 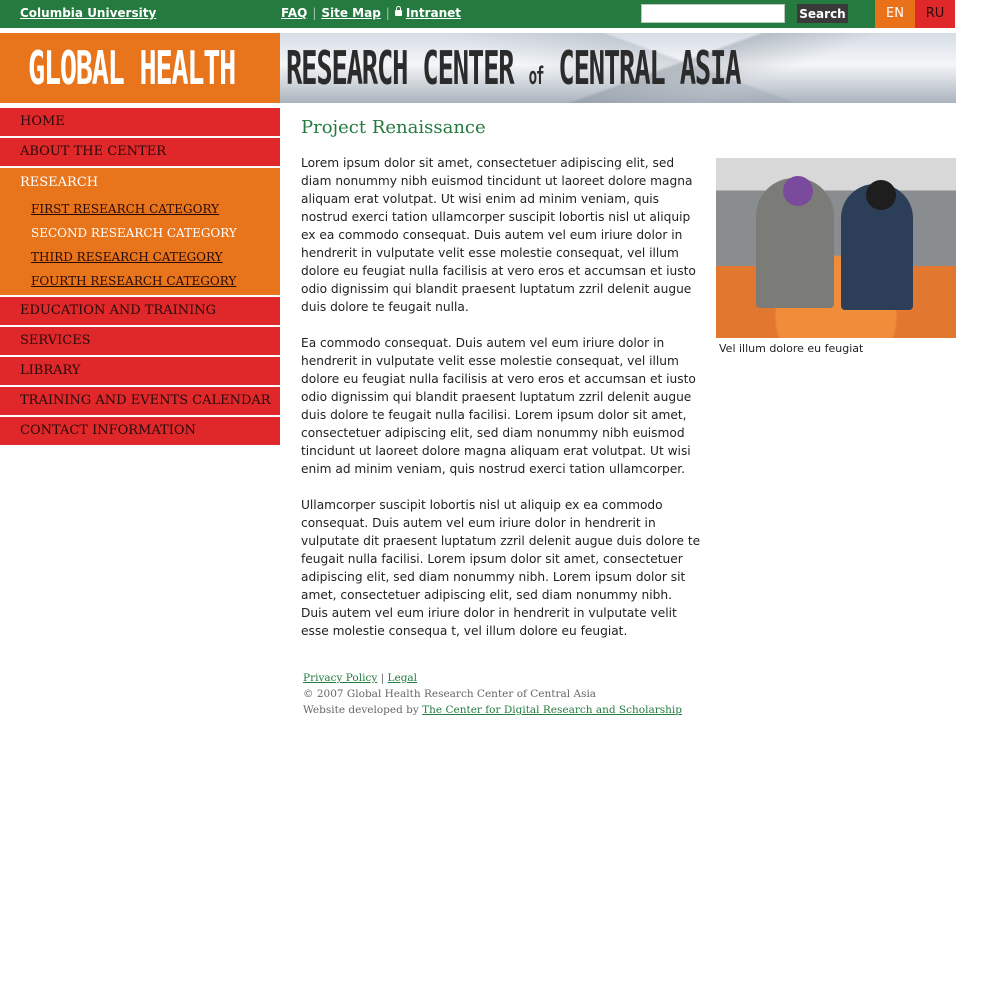 What do you see at coordinates (822, 13) in the screenshot?
I see `search-button: Search` at bounding box center [822, 13].